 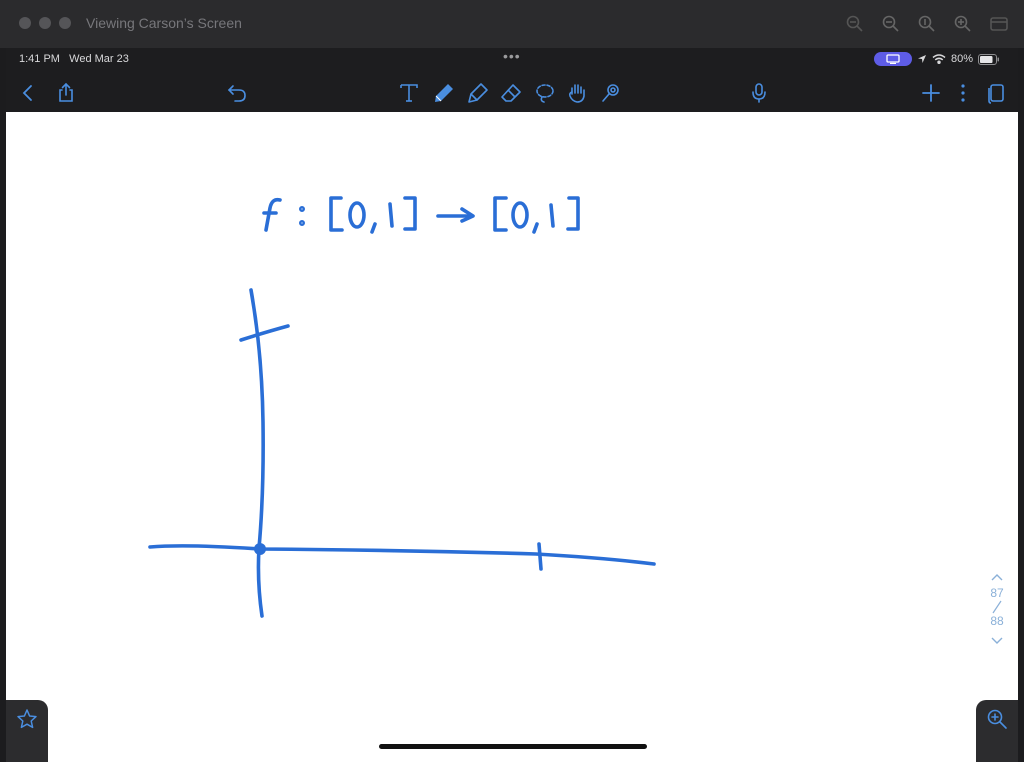 What do you see at coordinates (66, 93) in the screenshot?
I see `share-icon` at bounding box center [66, 93].